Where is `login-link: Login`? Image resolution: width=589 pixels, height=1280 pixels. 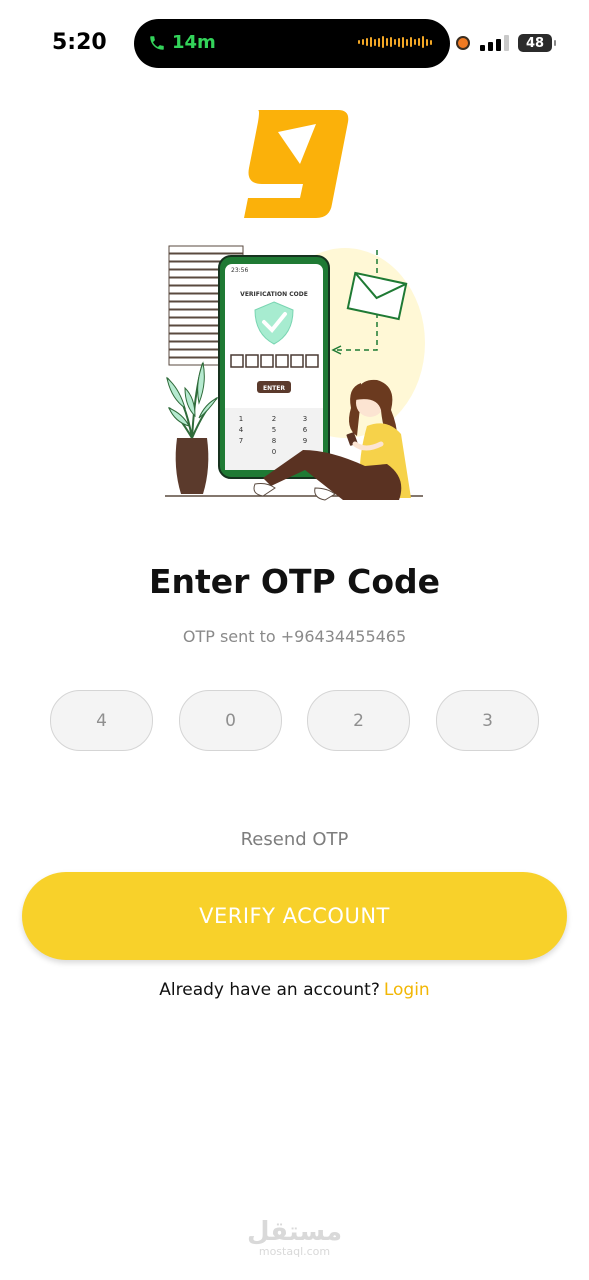
login-link: Login is located at coordinates (407, 990).